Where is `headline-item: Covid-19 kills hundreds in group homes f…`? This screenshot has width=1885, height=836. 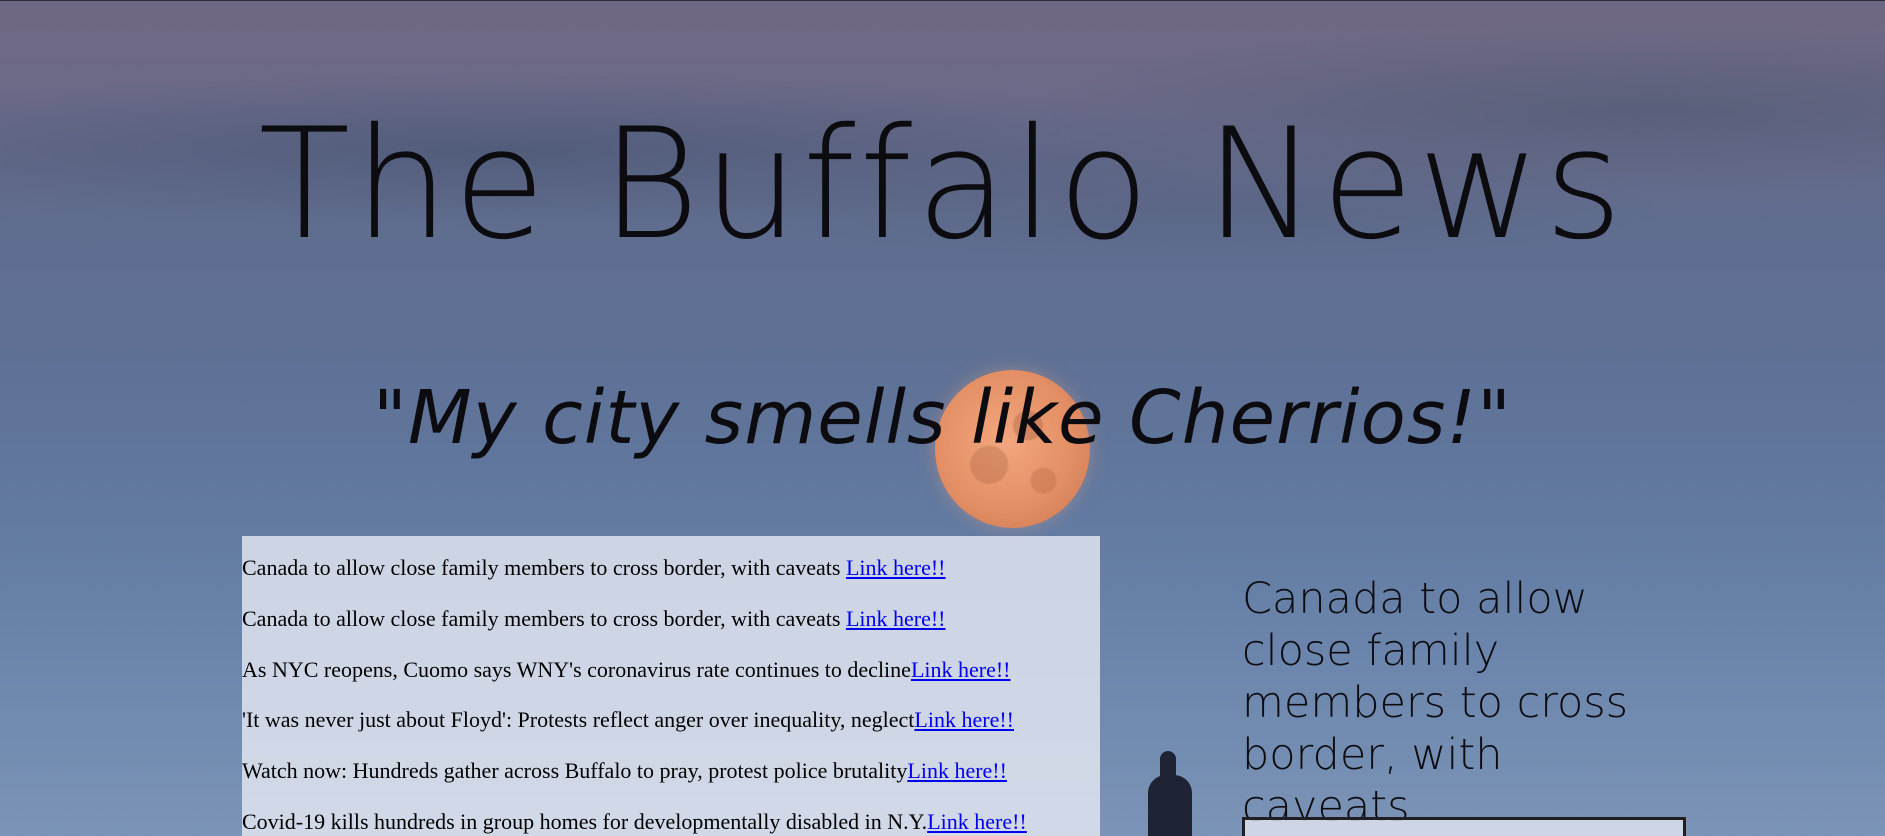
headline-item: Covid-19 kills hundreds in group homes f… is located at coordinates (634, 821).